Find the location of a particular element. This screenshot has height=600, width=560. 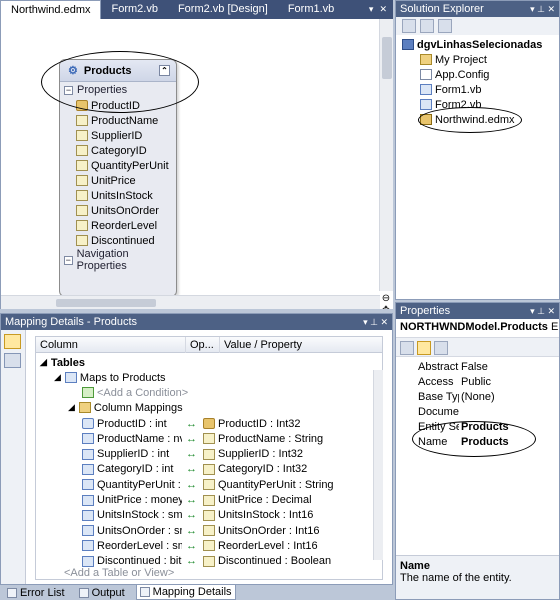

properties-button is located at coordinates (409, 26).